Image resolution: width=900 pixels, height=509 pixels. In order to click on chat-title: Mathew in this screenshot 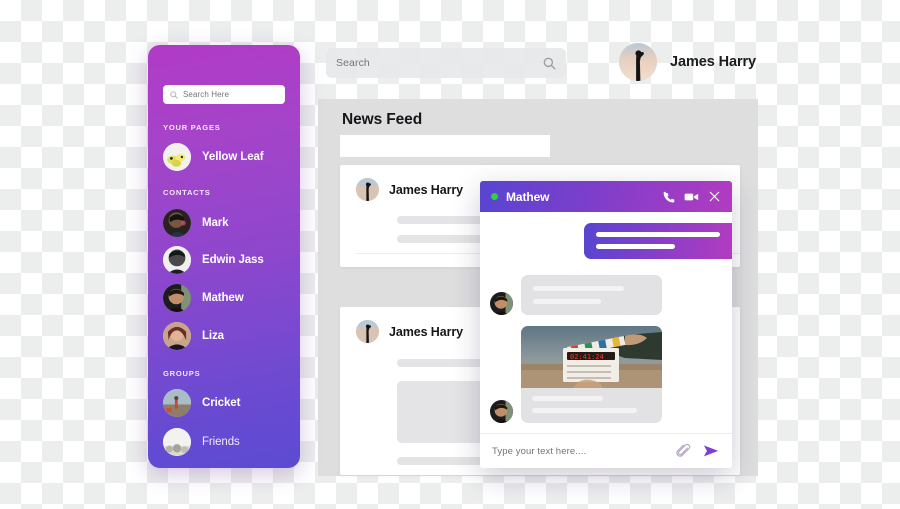, I will do `click(528, 196)`.